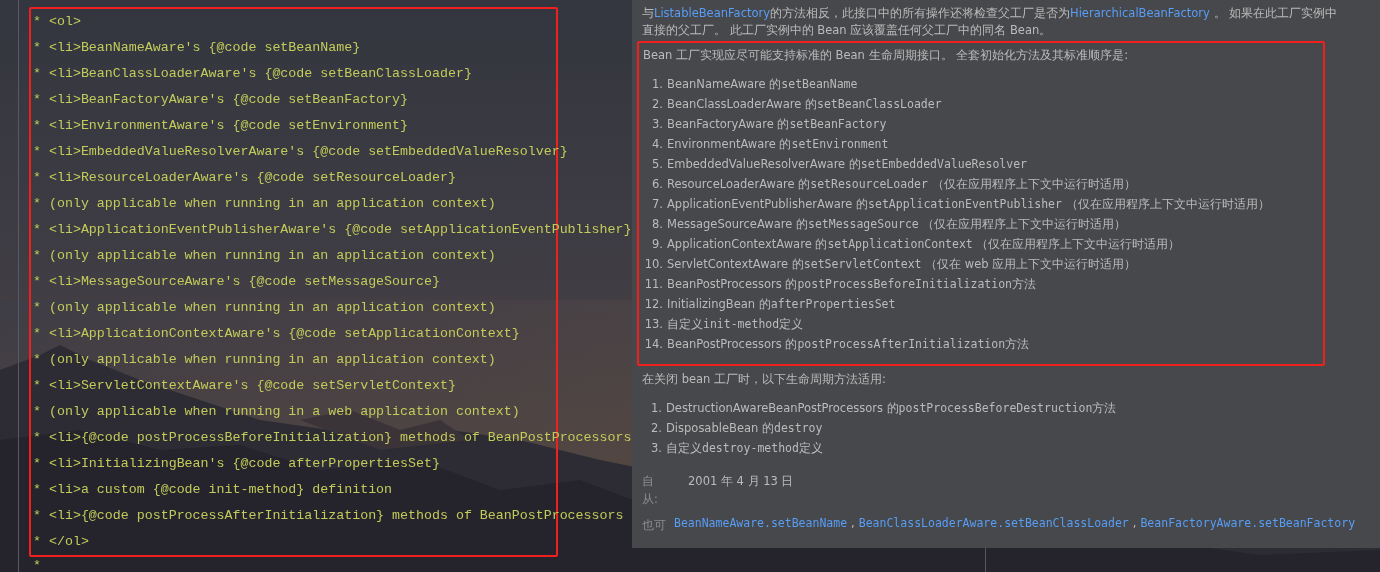 This screenshot has height=572, width=1380. Describe the element at coordinates (804, 104) in the screenshot. I see `lifecycle-step: BeanClassLoaderAware 的setBeanClassLoader` at that location.